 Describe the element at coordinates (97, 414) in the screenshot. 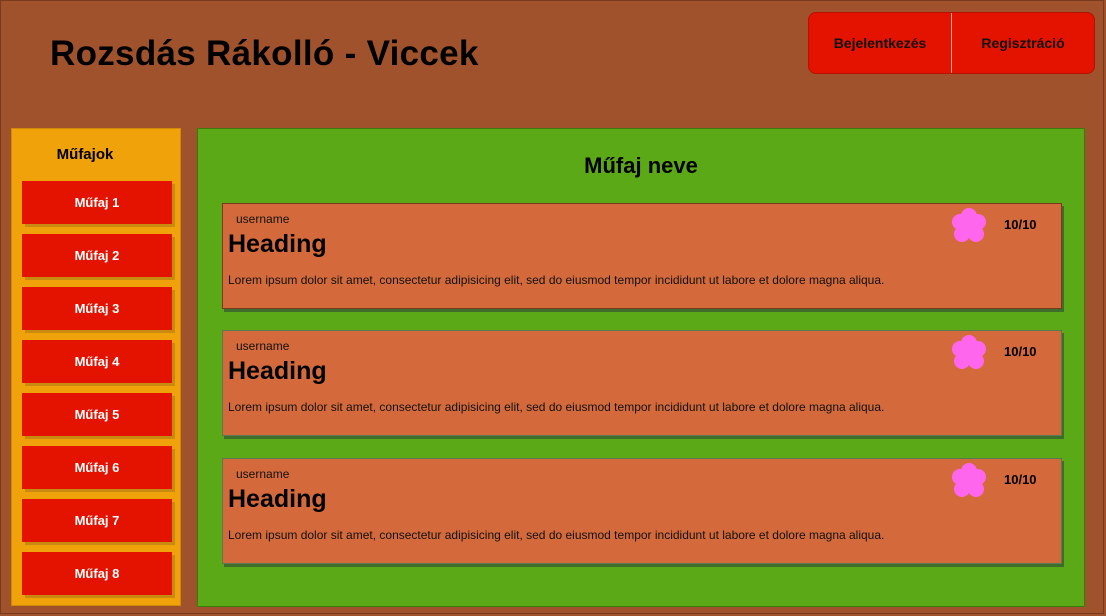

I see `sidebar-item-genre-5: Műfaj 5` at that location.